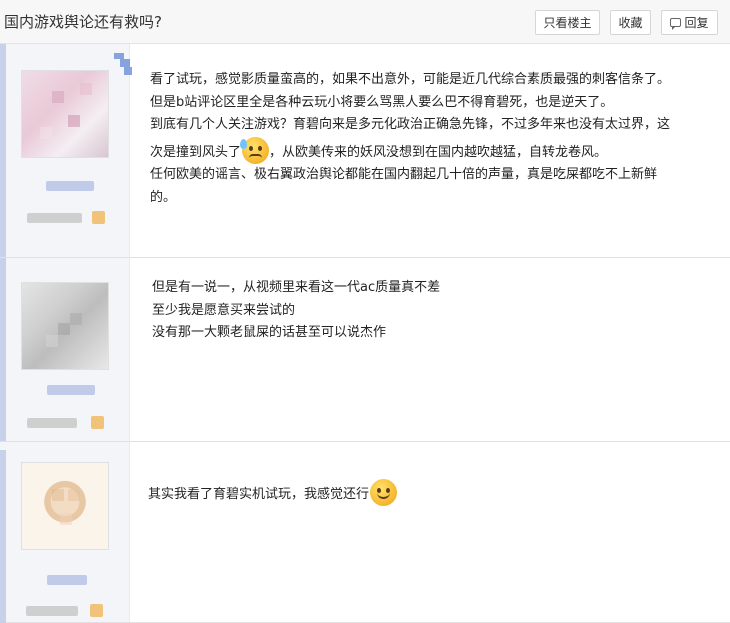 The width and height of the screenshot is (730, 623). I want to click on post-line: 到底有几个人关注游戏？育碧向来是多元化政治正确急先锋，不过多年来也没有太过界，这, so click(410, 124).